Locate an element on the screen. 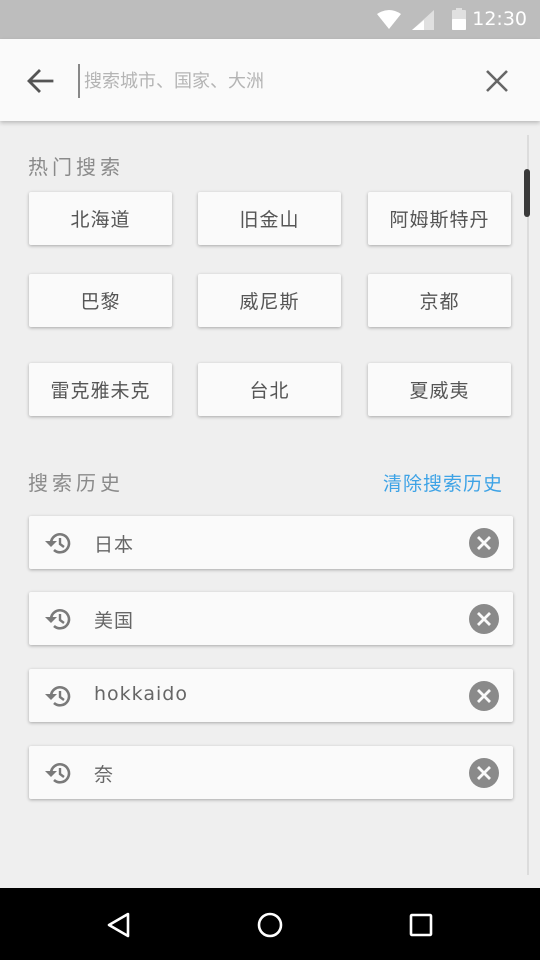 The height and width of the screenshot is (960, 540). home-circle-icon is located at coordinates (270, 925).